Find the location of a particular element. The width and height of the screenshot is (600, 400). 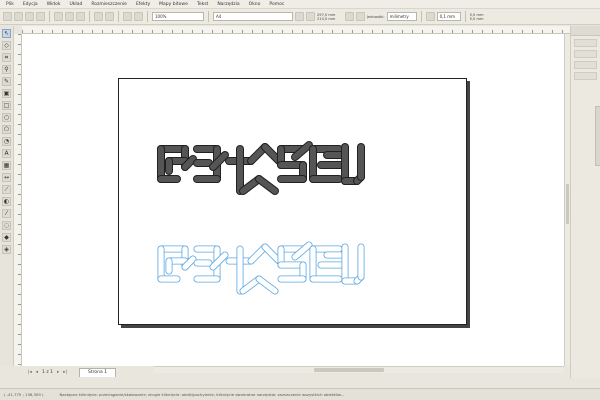

first-page-button: |◂ is located at coordinates (30, 372).